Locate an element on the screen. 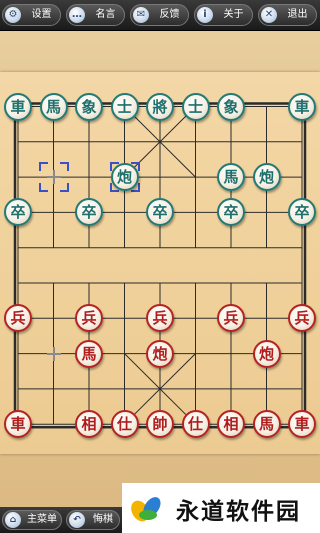 Image resolution: width=320 pixels, height=533 pixels. leaf-logo is located at coordinates (146, 509).